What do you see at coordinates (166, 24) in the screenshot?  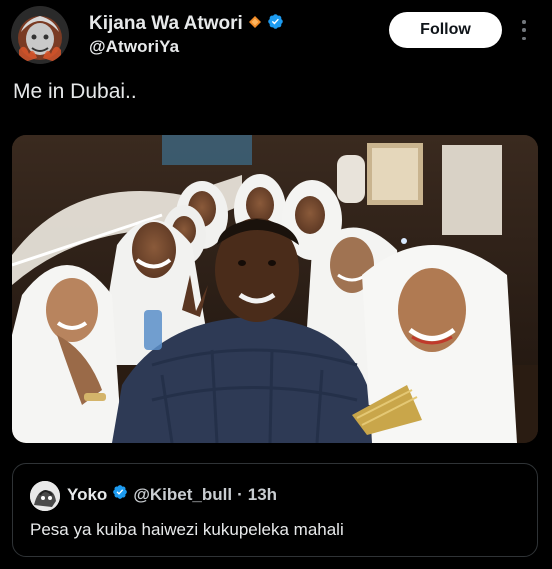 I see `author-display-name: Kijana Wa Atwori` at bounding box center [166, 24].